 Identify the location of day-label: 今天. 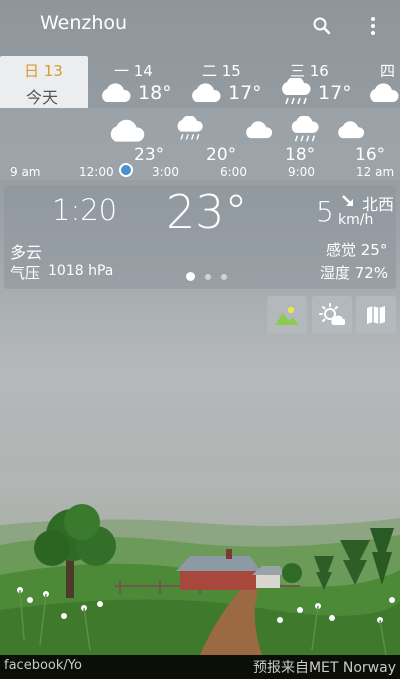
(42, 97).